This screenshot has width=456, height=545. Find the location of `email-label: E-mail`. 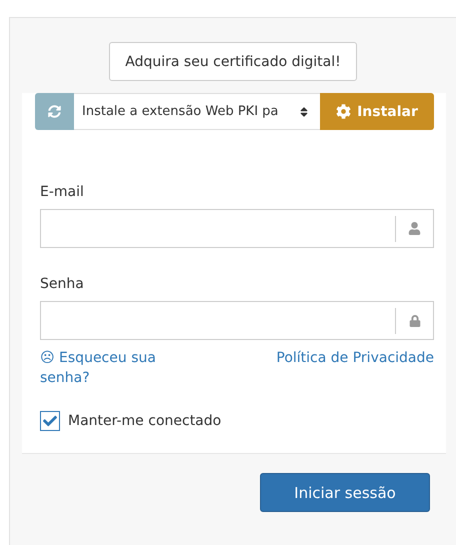

email-label: E-mail is located at coordinates (62, 192).